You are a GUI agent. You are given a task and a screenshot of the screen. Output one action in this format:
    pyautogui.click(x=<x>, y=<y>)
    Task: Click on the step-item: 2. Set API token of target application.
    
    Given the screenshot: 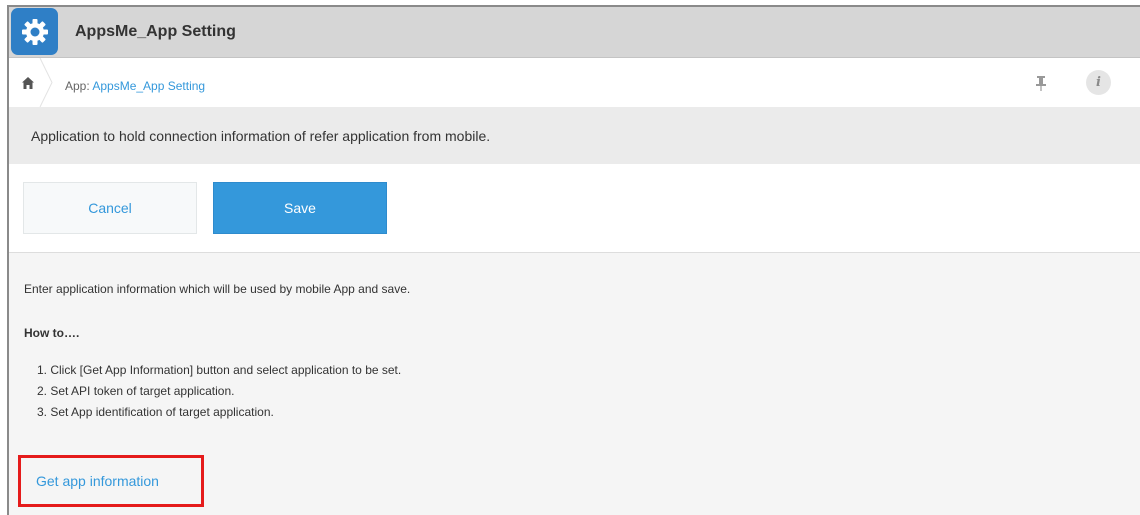 What is the action you would take?
    pyautogui.click(x=136, y=391)
    